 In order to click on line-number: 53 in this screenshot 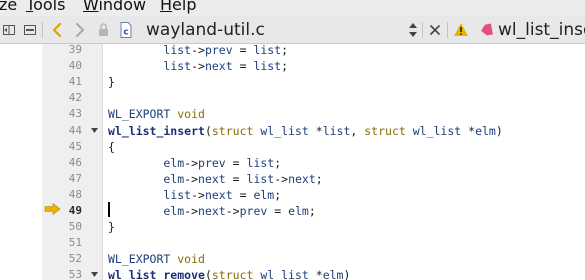, I will do `click(75, 274)`.